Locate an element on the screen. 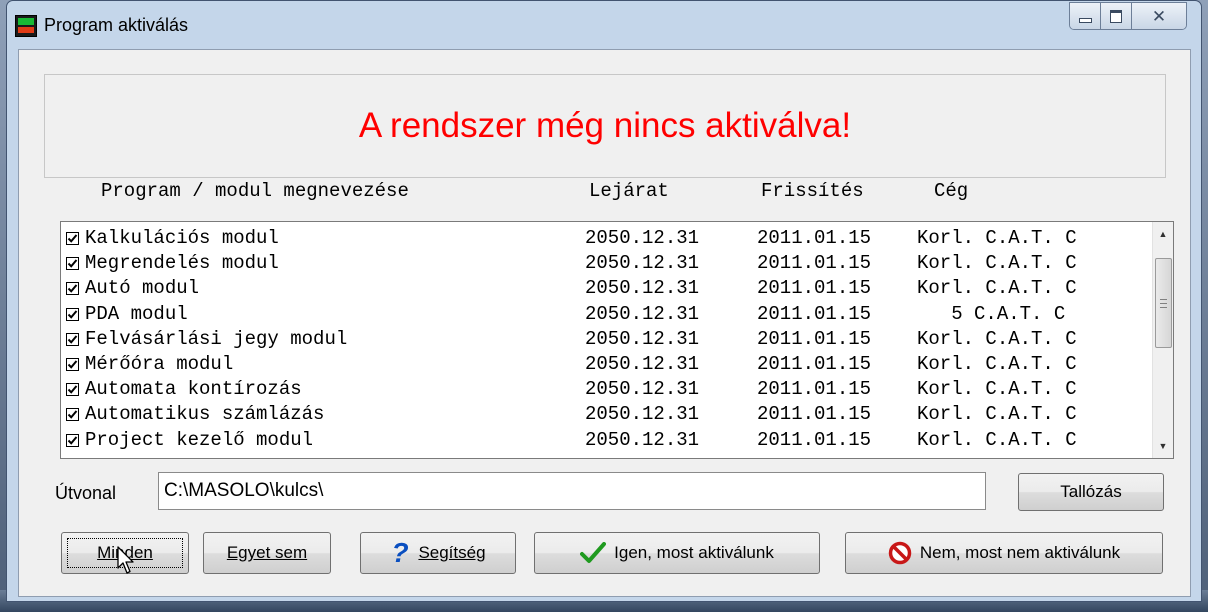  browse-button: Tallózás is located at coordinates (1091, 492).